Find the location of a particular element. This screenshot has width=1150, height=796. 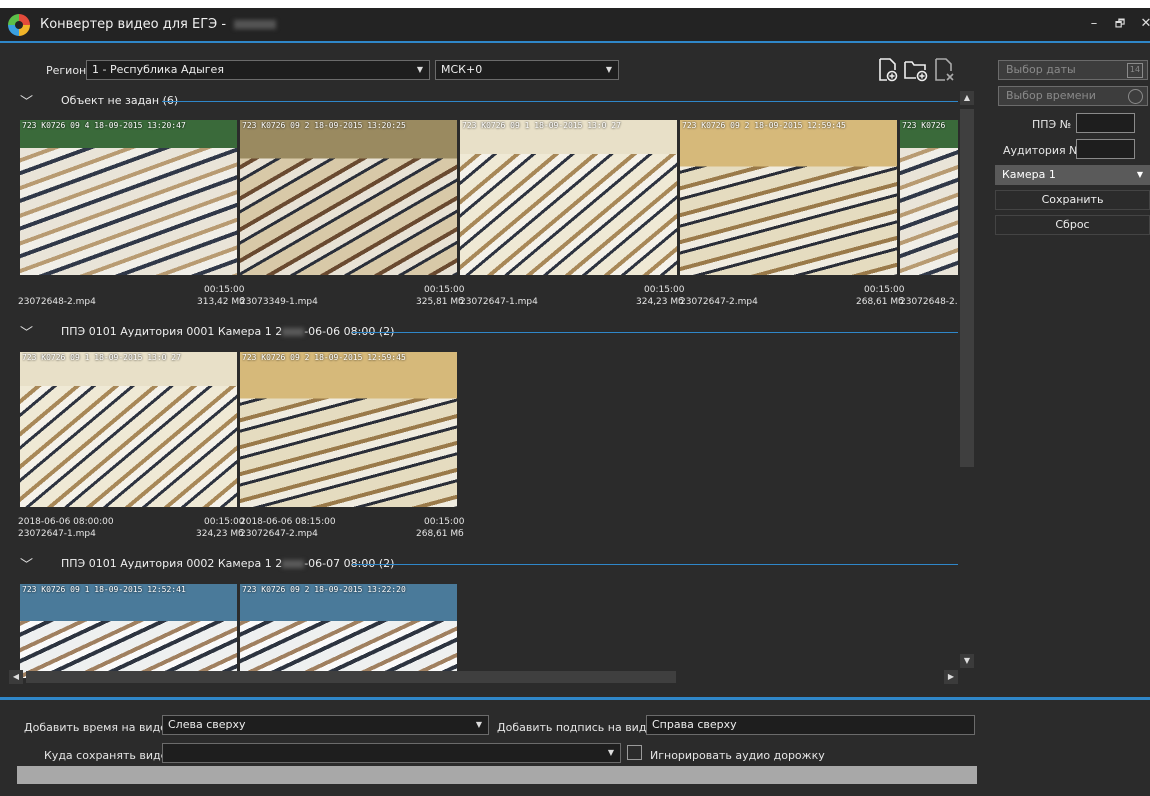

vertical-scrollbar: ▲ ▼ is located at coordinates (967, 386).